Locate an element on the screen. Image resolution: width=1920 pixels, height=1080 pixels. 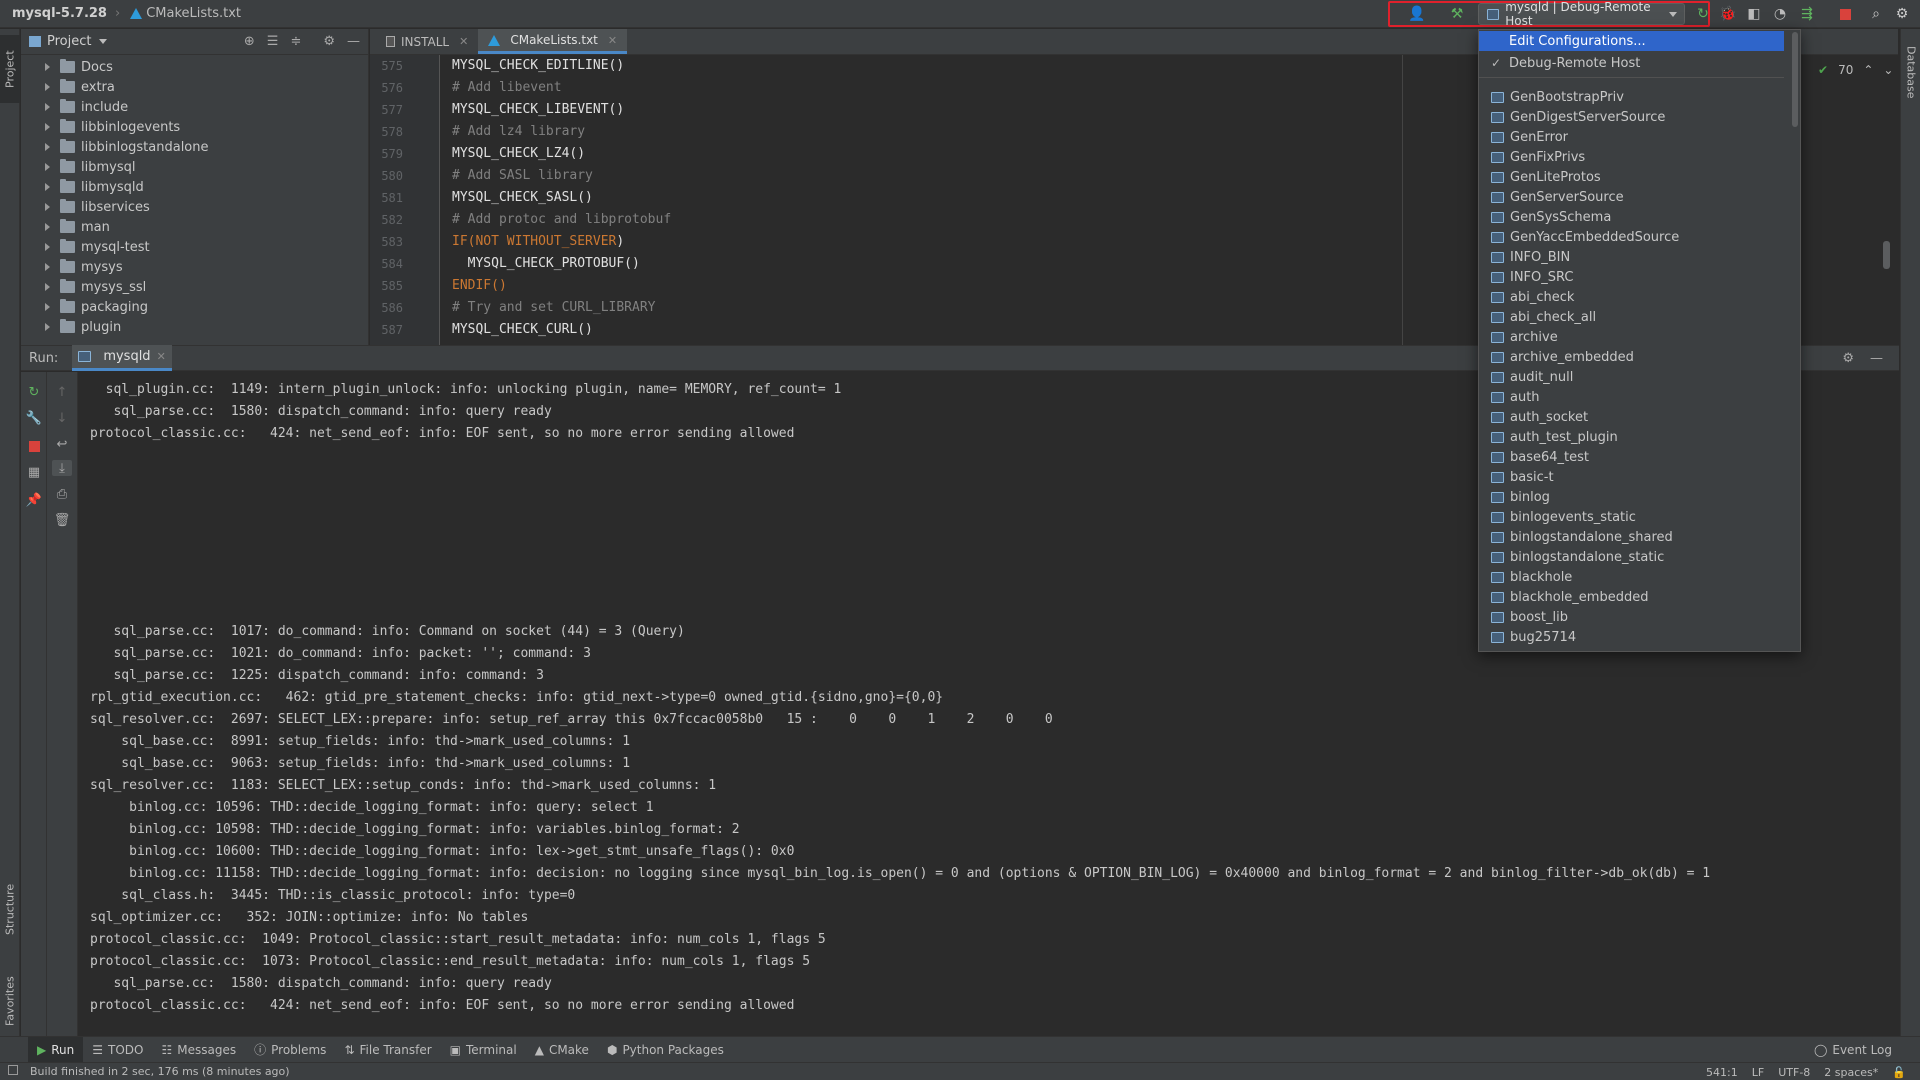
run-tab-mysqld: mysqld ✕ is located at coordinates (122, 358).